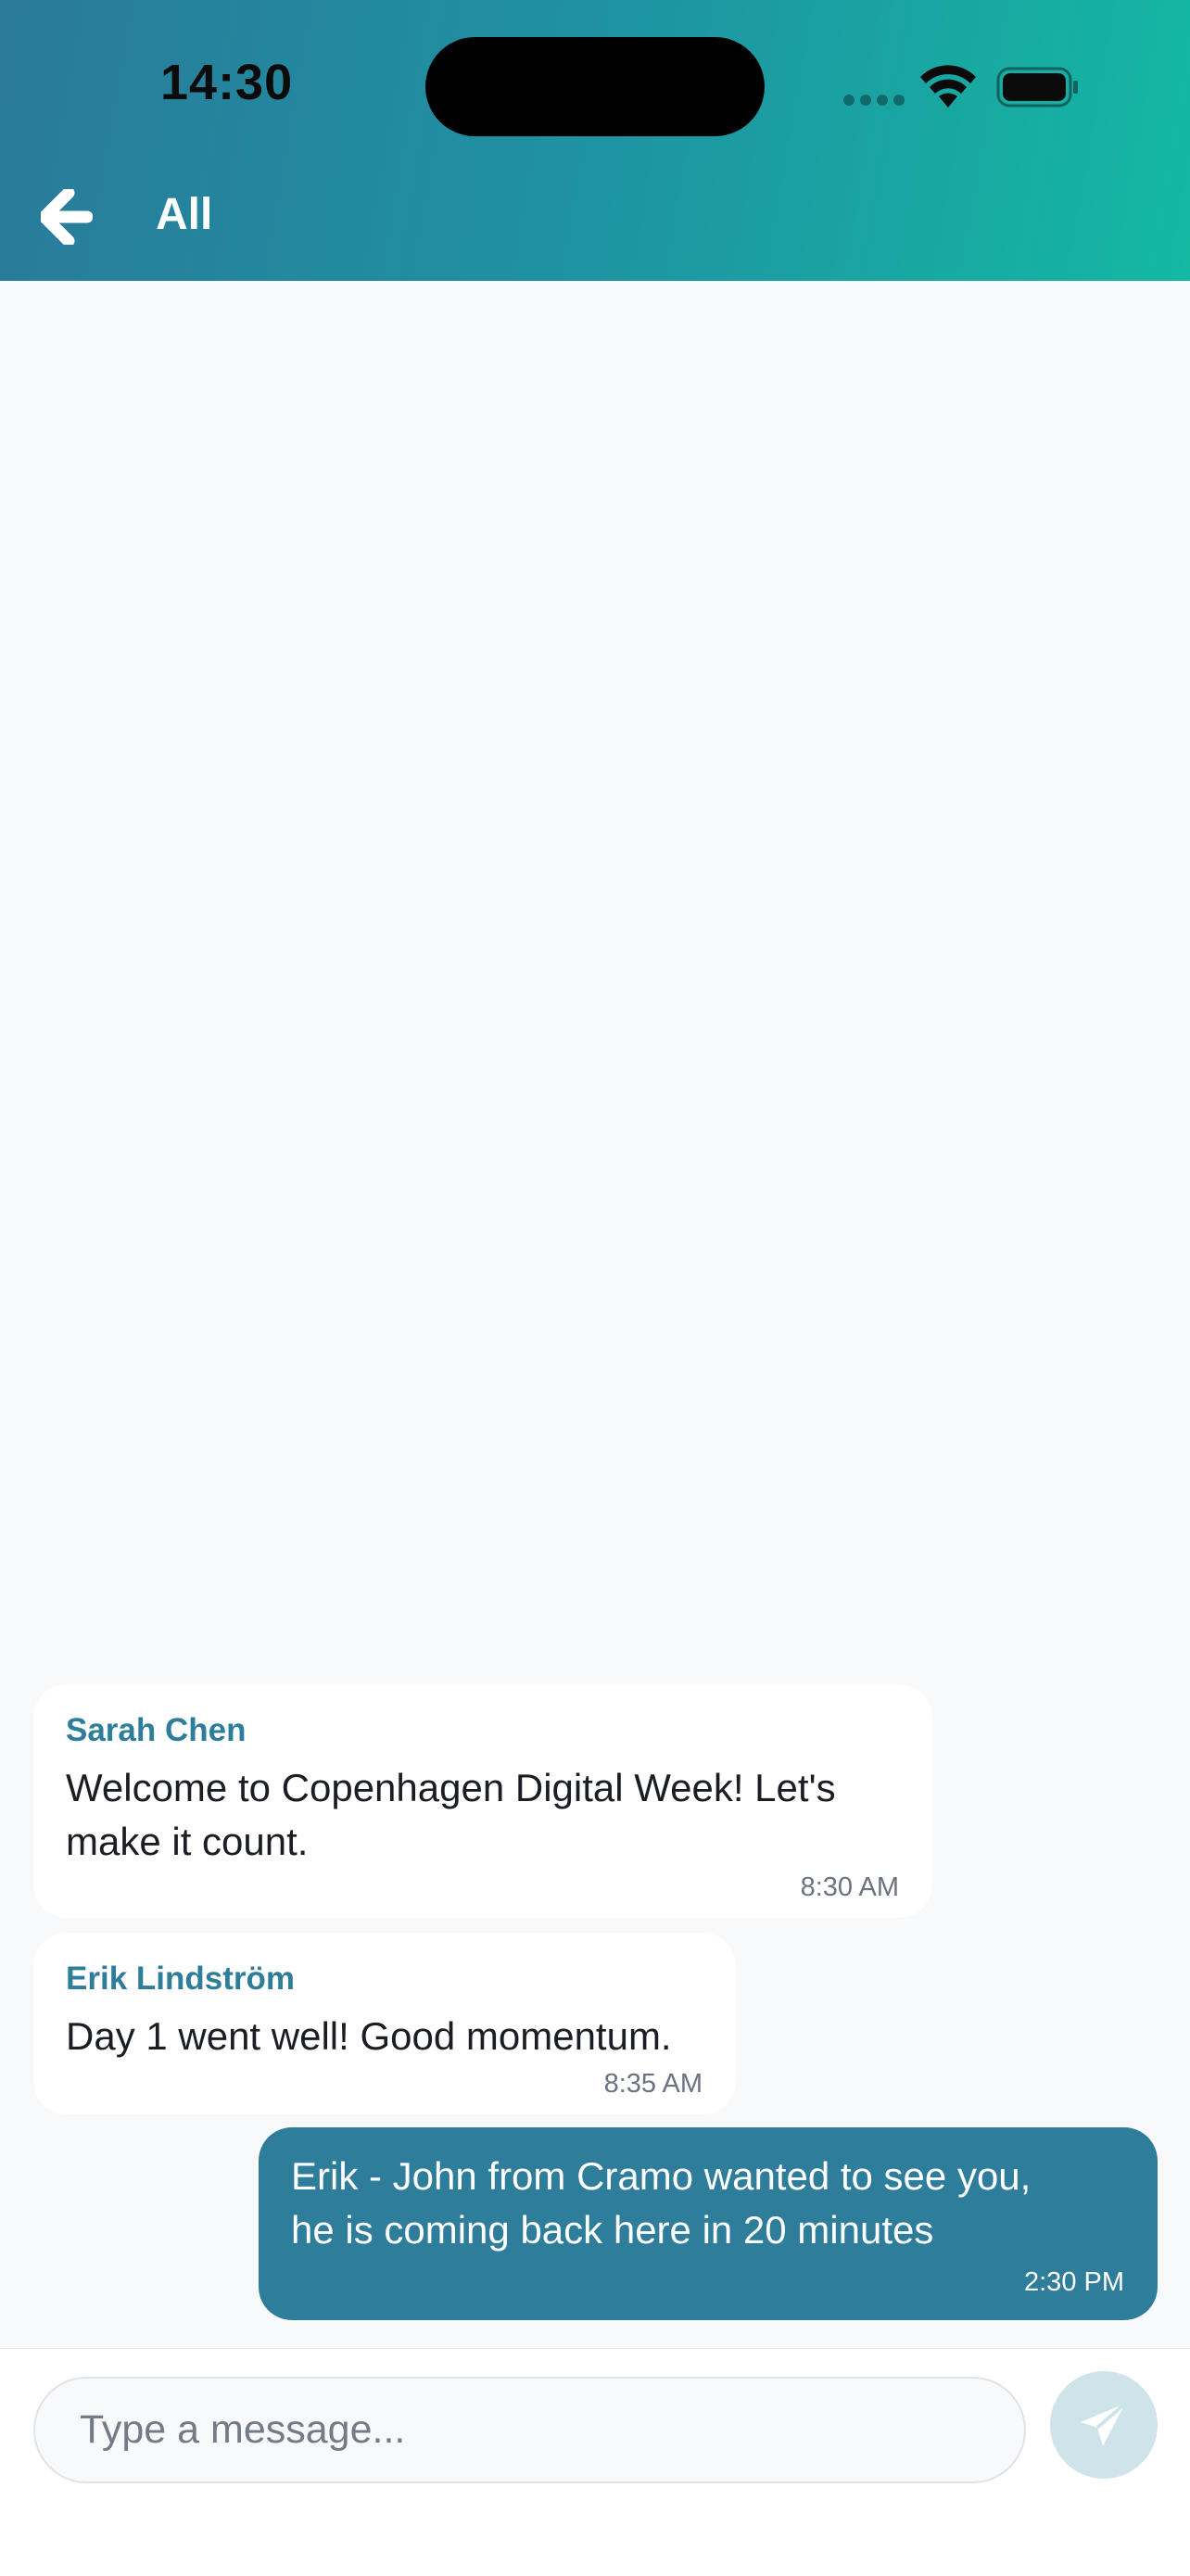  I want to click on message-composer, so click(595, 2462).